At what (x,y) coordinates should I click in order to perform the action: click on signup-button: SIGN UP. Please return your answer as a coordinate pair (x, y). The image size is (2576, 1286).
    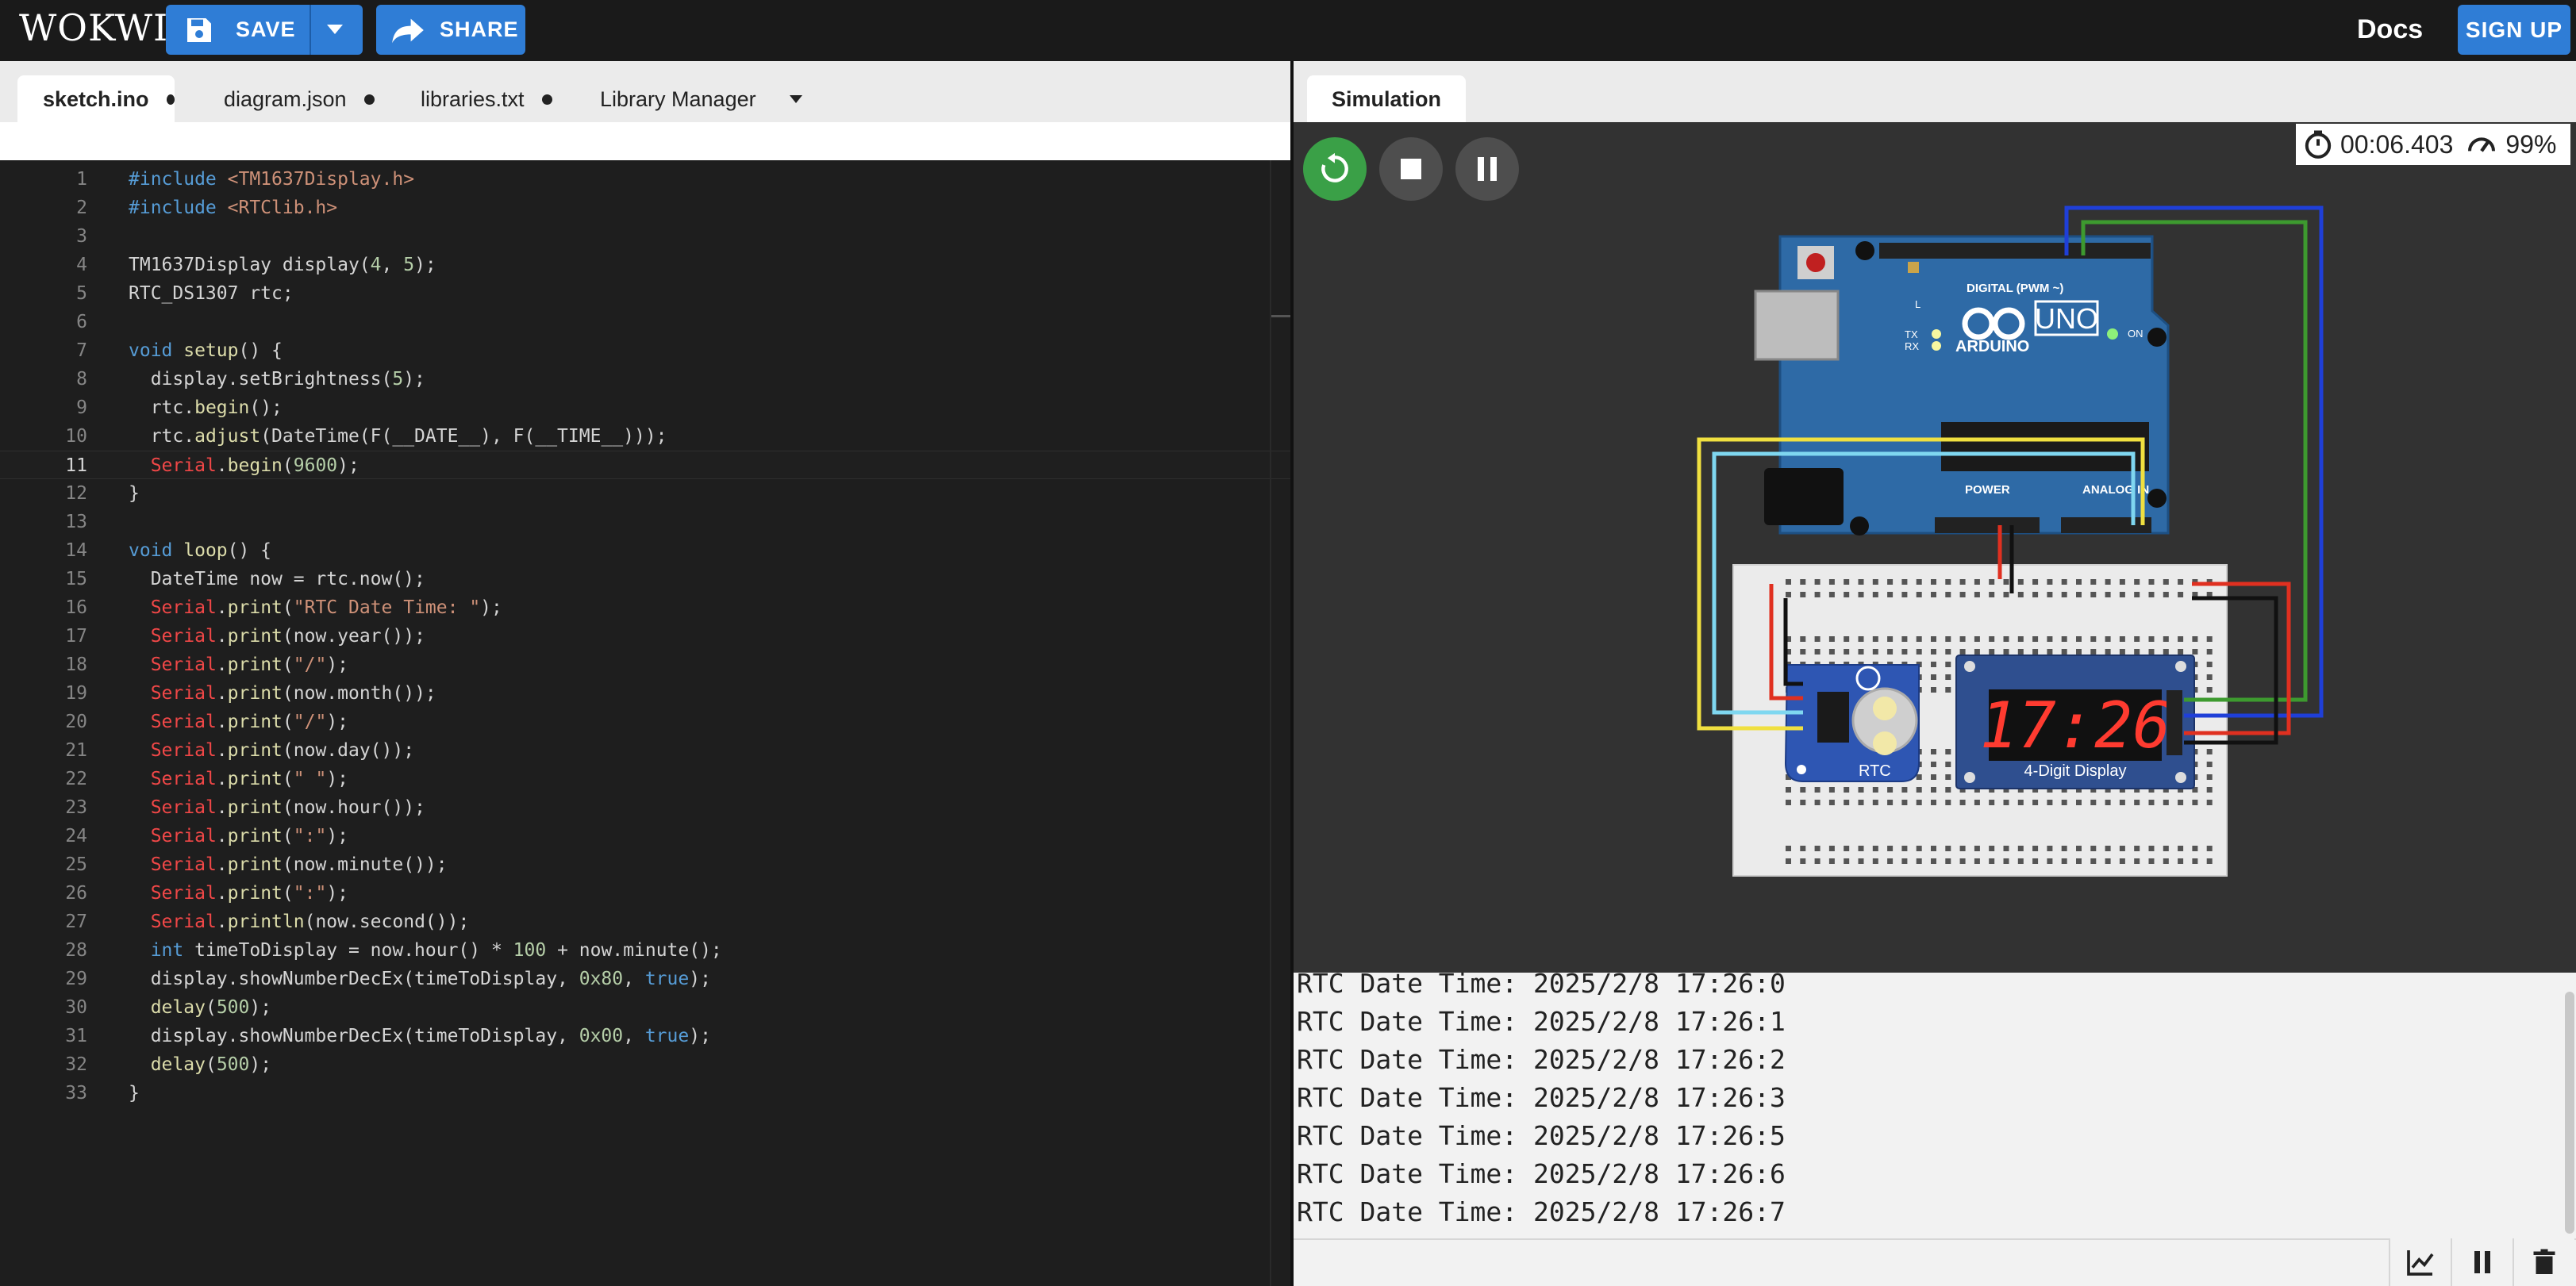
    Looking at the image, I should click on (2514, 30).